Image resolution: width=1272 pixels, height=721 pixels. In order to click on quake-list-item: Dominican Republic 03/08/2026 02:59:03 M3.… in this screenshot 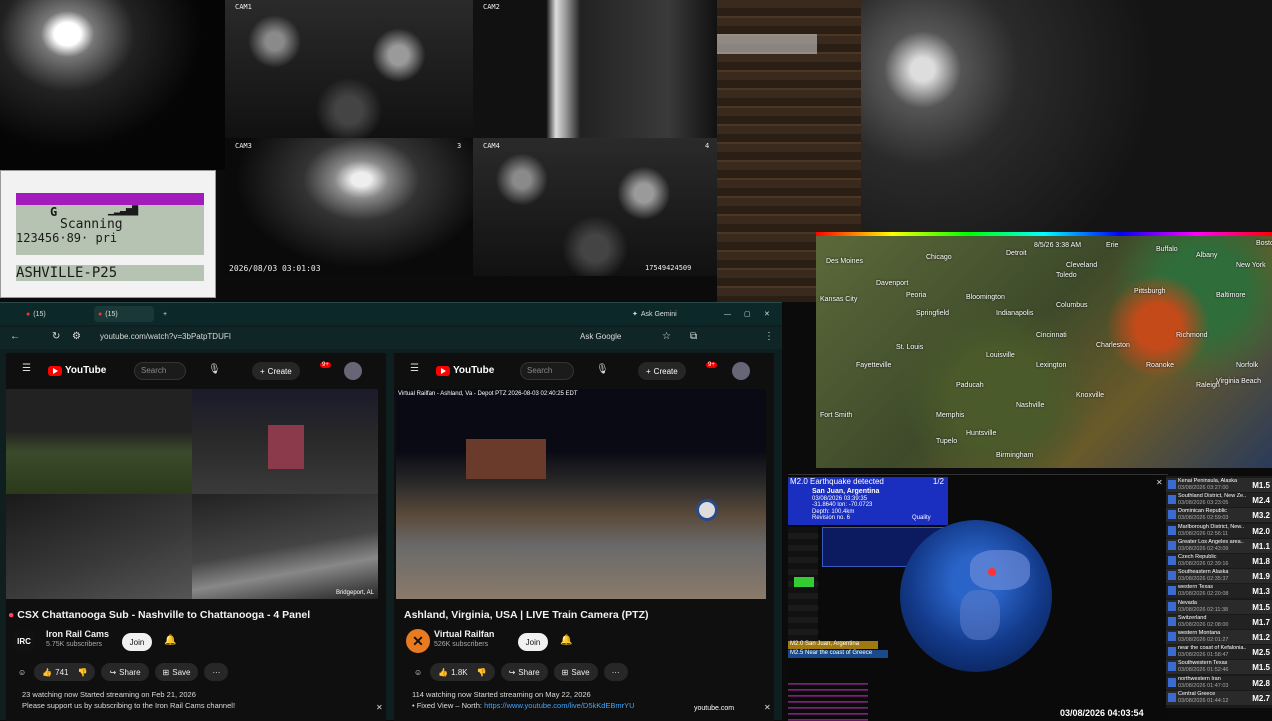, I will do `click(1219, 515)`.